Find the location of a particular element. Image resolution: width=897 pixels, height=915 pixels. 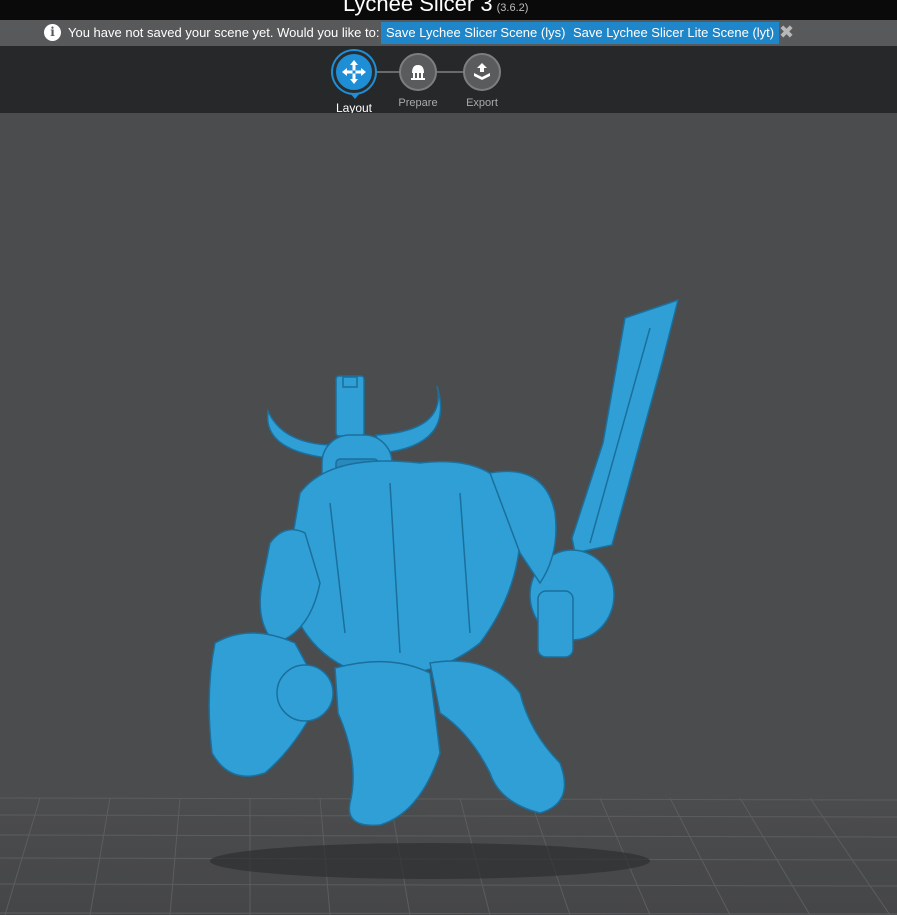

prepare-step-circle is located at coordinates (418, 72).